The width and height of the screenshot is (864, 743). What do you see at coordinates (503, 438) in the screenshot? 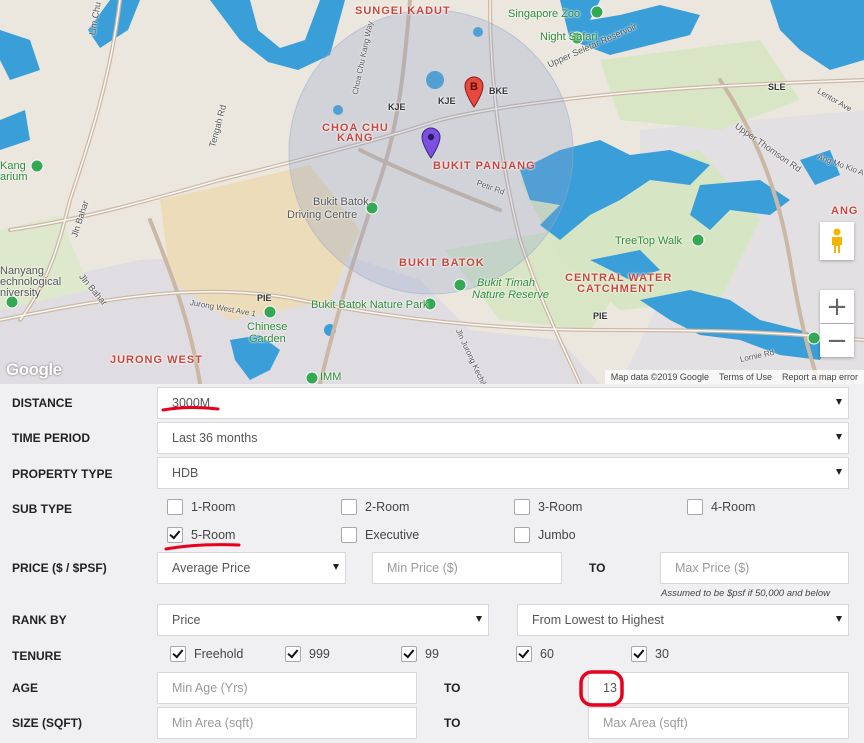
I see `time-period-select: Last 36 months` at bounding box center [503, 438].